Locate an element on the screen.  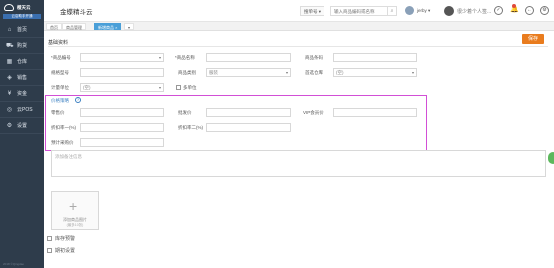
back-icon: ← is located at coordinates (529, 10).